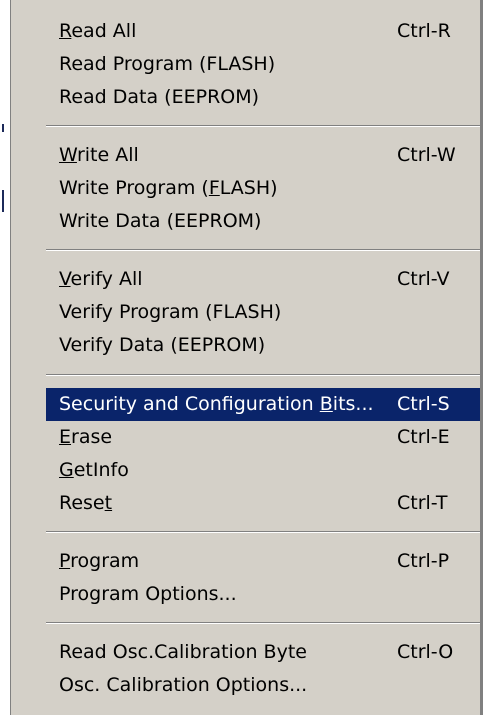 This screenshot has width=483, height=715. What do you see at coordinates (86, 503) in the screenshot?
I see `menu-item-label: Reset` at bounding box center [86, 503].